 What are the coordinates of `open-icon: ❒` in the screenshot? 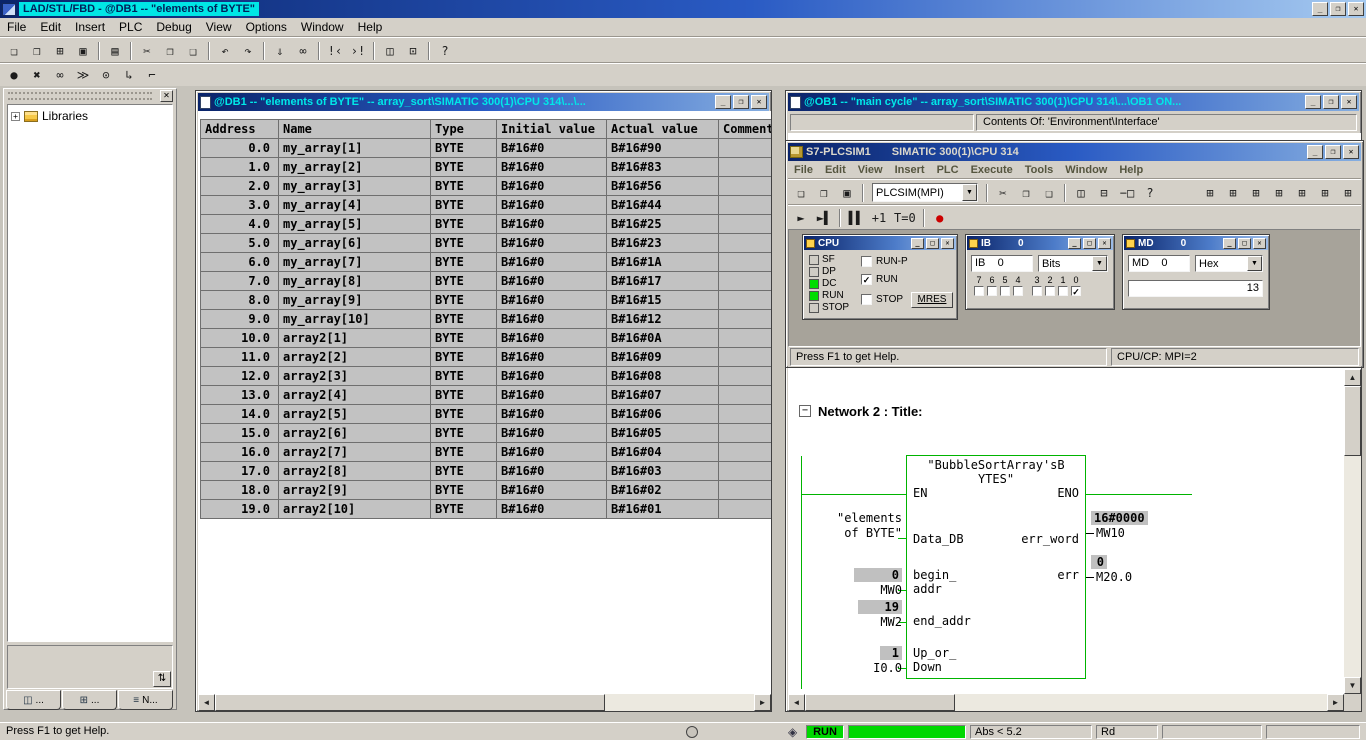 It's located at (824, 193).